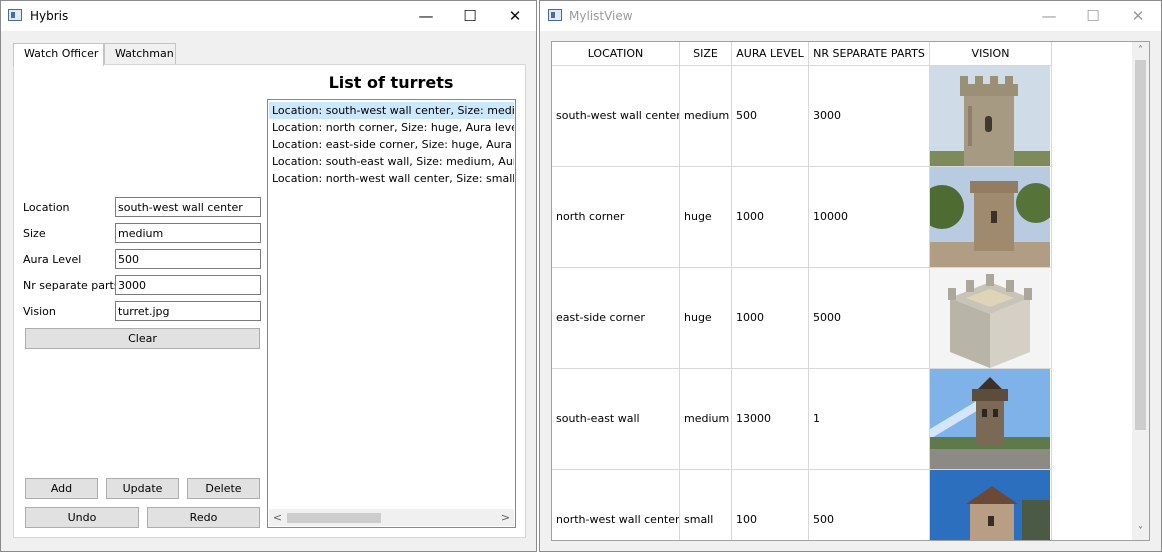 The height and width of the screenshot is (552, 1162). Describe the element at coordinates (616, 217) in the screenshot. I see `location-cell: north corner` at that location.